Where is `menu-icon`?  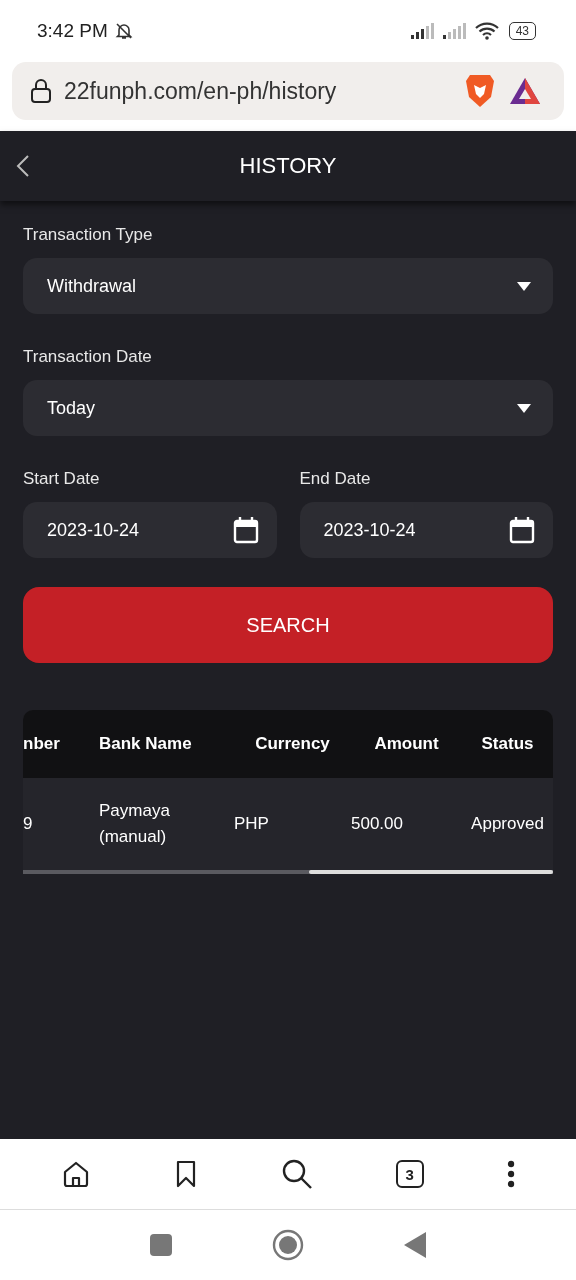
menu-icon is located at coordinates (510, 1174).